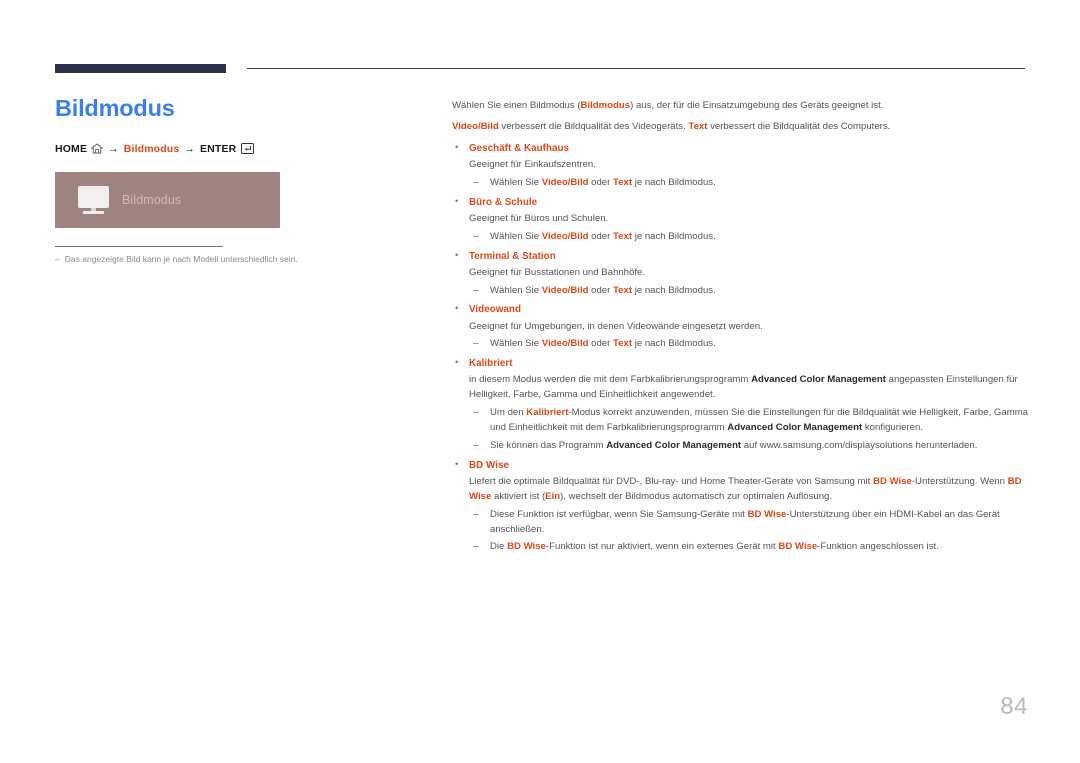  What do you see at coordinates (97, 150) in the screenshot?
I see `home-icon` at bounding box center [97, 150].